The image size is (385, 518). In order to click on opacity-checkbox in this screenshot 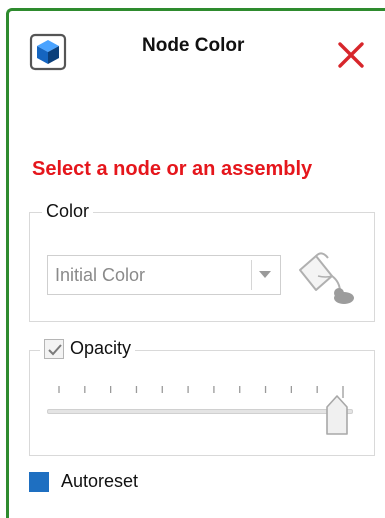, I will do `click(54, 348)`.